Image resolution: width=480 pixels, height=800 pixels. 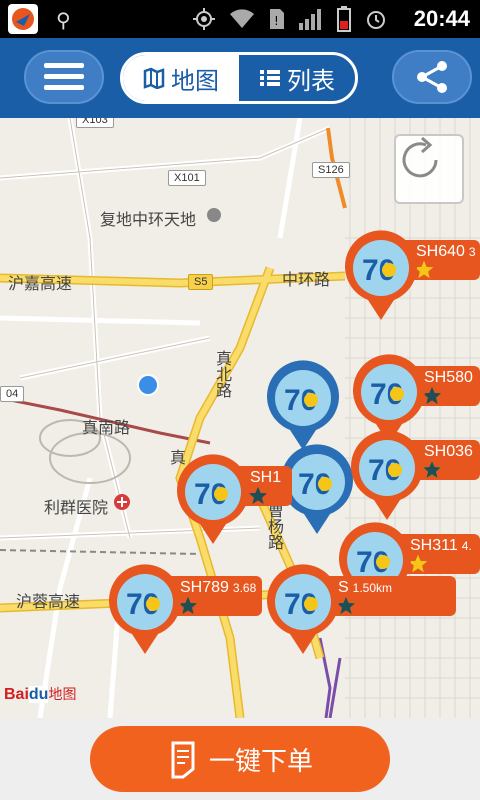 I want to click on road-shield-x103: X103, so click(x=95, y=123).